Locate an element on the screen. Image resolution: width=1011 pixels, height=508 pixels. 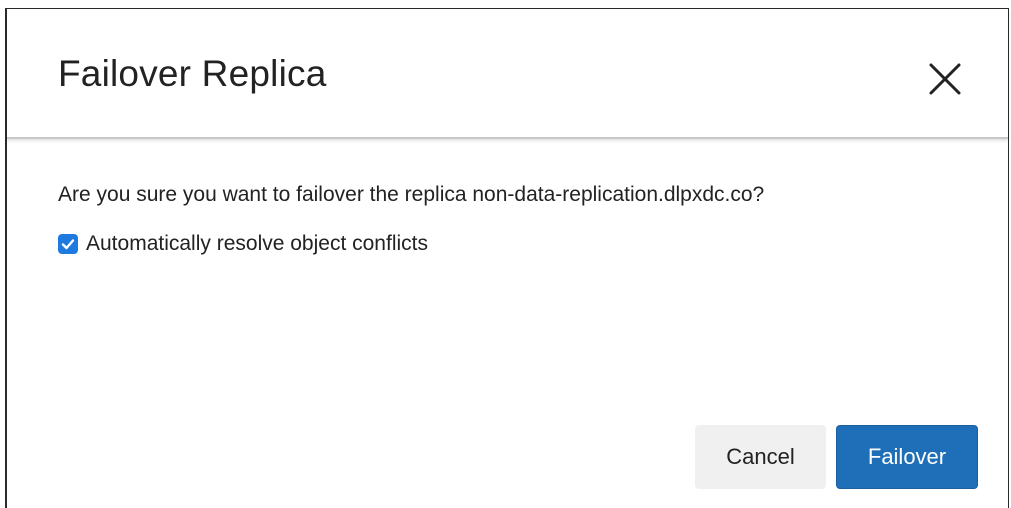
cancel-button: Cancel is located at coordinates (760, 457).